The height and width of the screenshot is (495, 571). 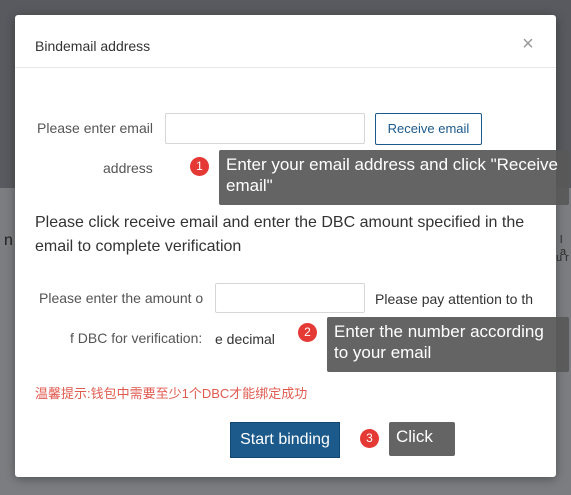 What do you see at coordinates (454, 299) in the screenshot?
I see `decimal-note-line1: Please pay attention to th` at bounding box center [454, 299].